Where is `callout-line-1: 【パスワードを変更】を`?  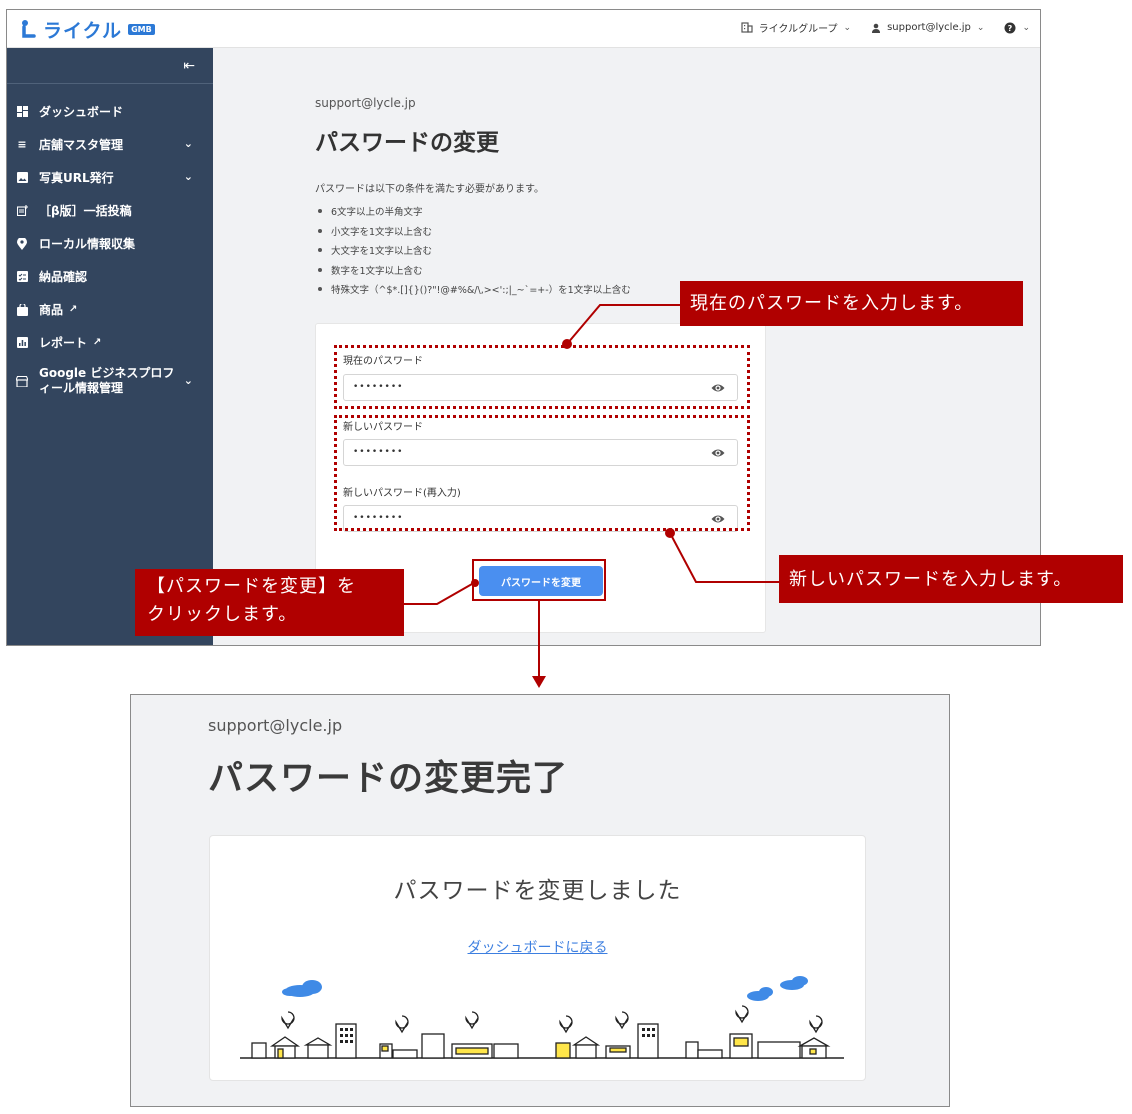 callout-line-1: 【パスワードを変更】を is located at coordinates (251, 586).